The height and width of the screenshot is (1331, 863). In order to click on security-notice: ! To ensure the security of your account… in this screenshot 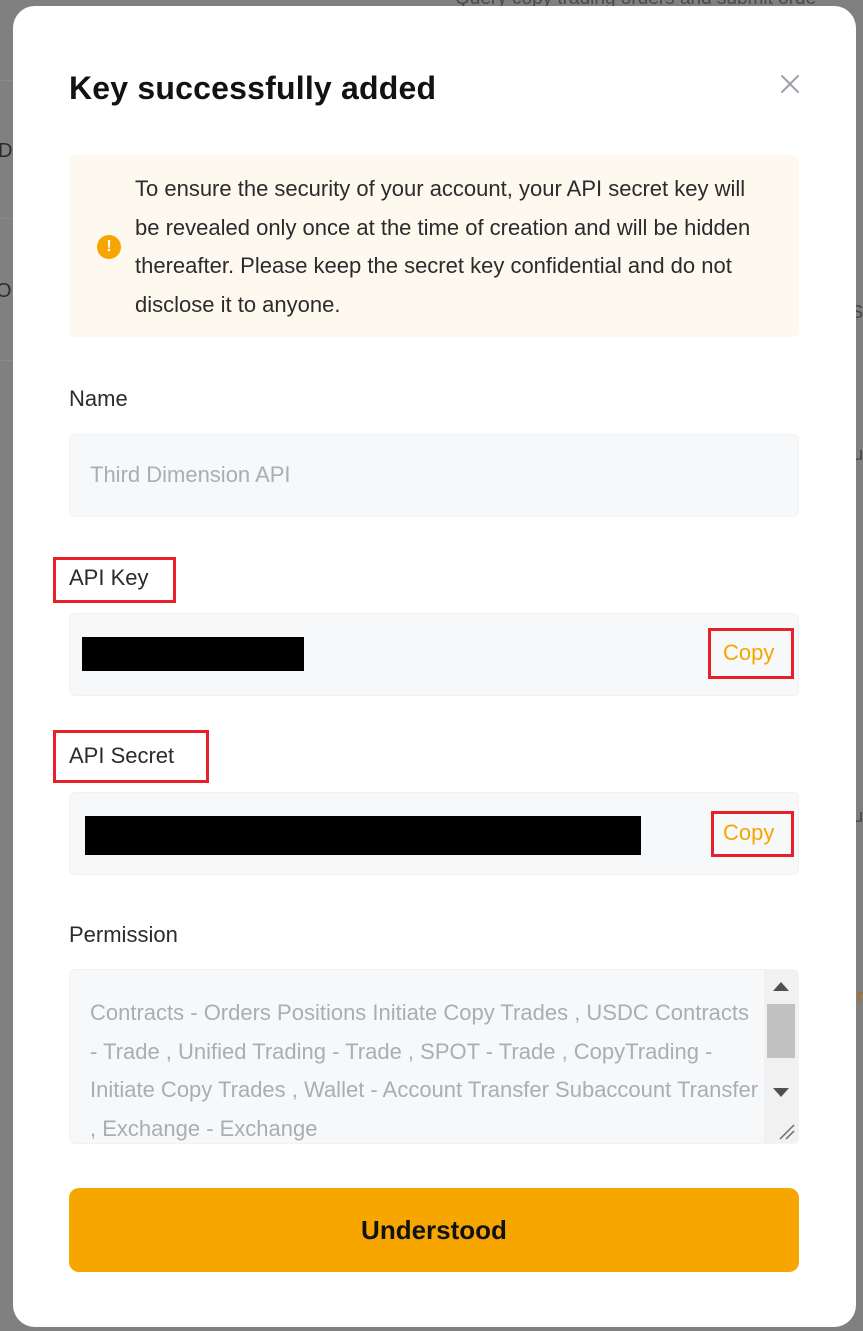, I will do `click(434, 246)`.